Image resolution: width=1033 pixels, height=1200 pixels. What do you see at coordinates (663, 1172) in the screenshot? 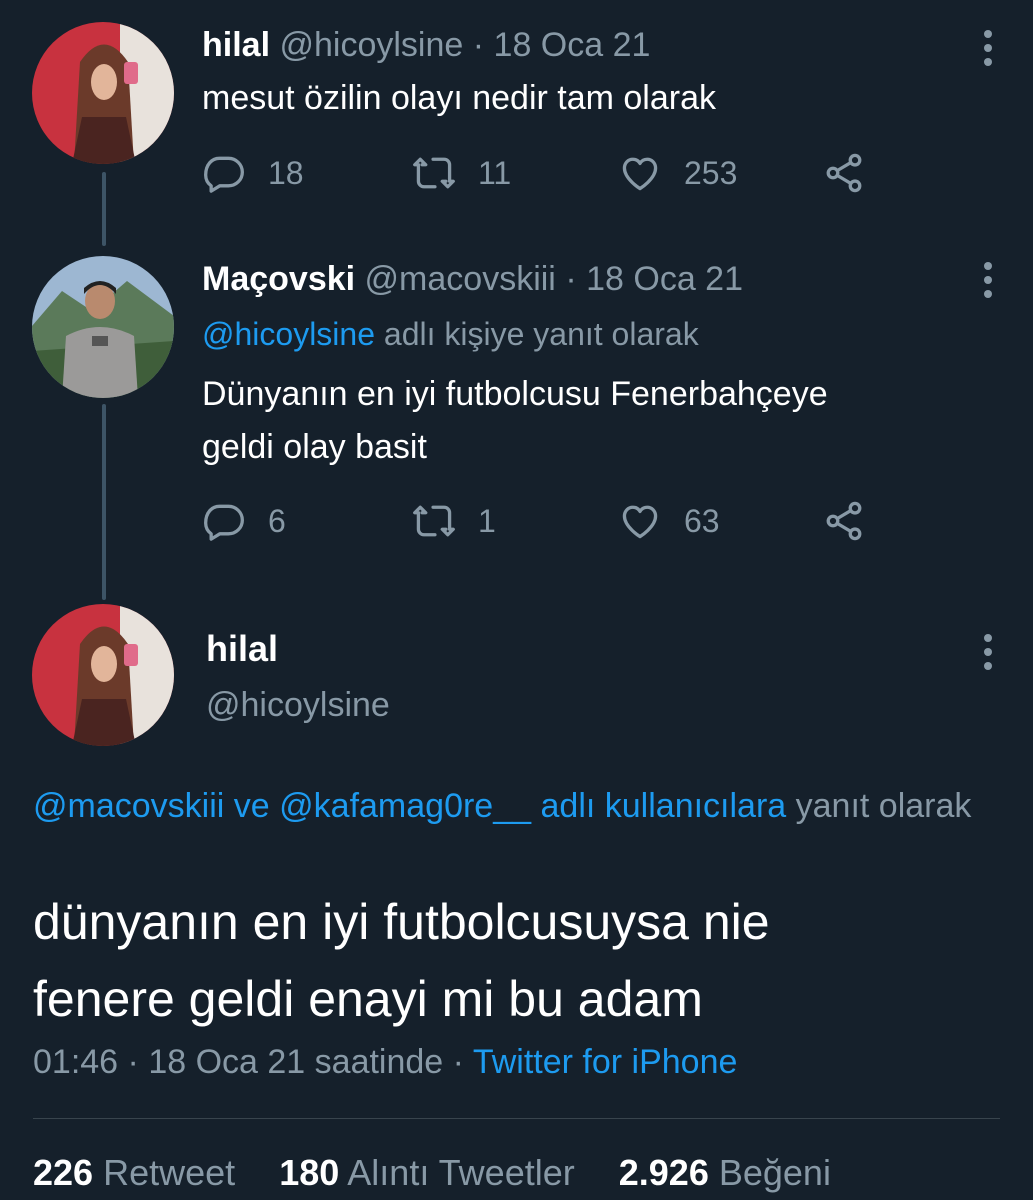
I see `like-stat-count: 2.926` at bounding box center [663, 1172].